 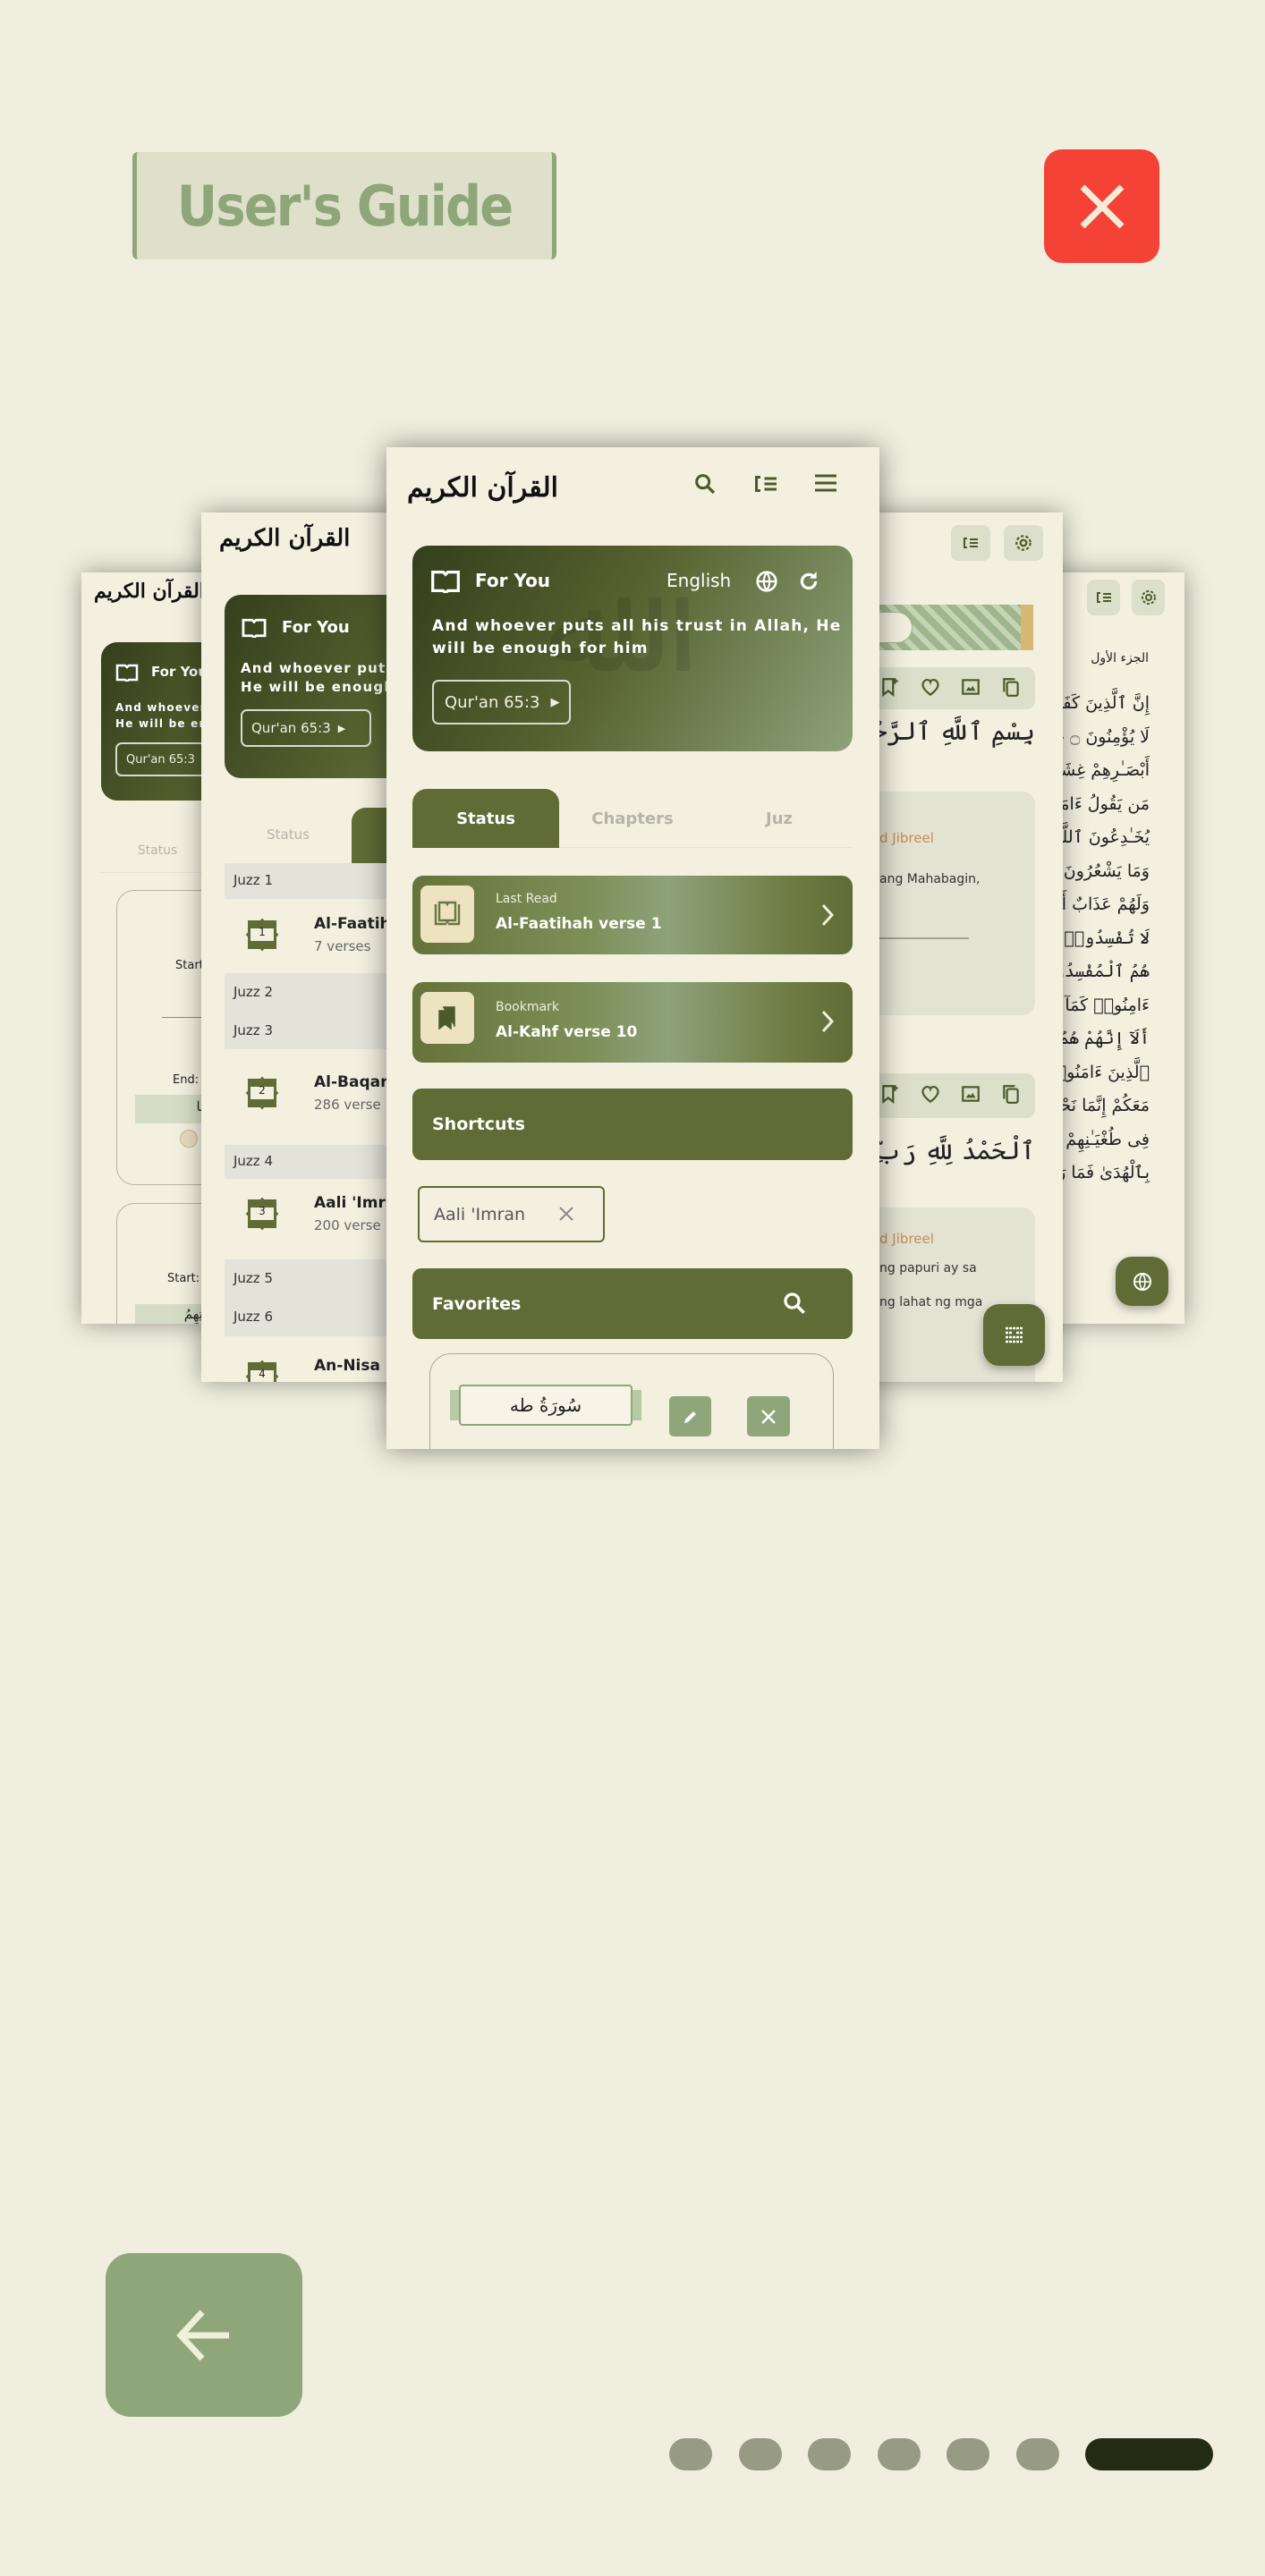 I want to click on start-label-2: Start:, so click(x=183, y=1278).